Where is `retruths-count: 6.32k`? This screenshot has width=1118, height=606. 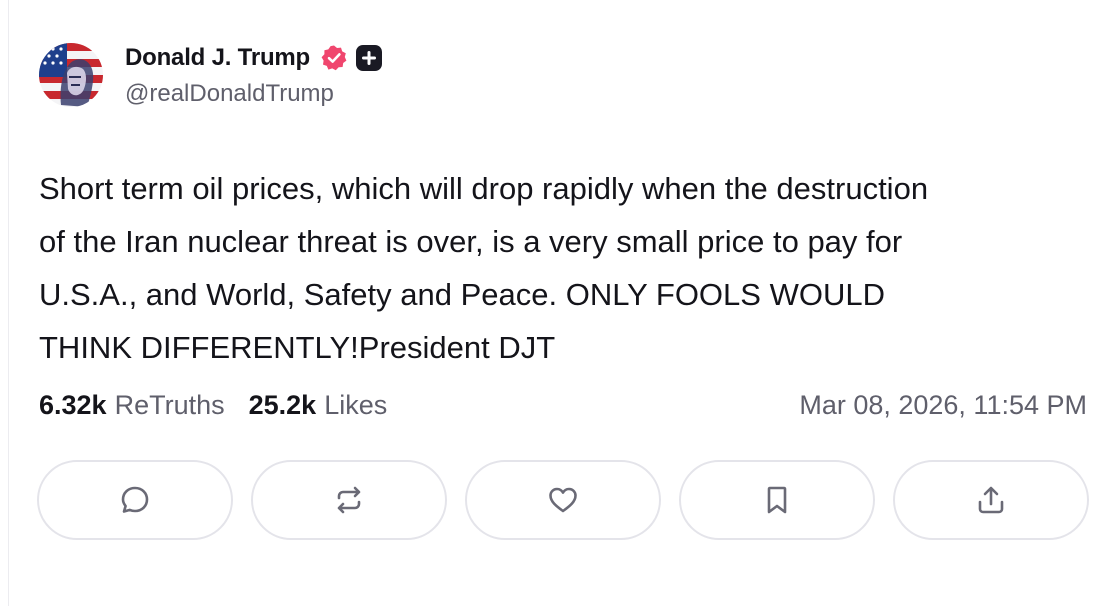 retruths-count: 6.32k is located at coordinates (73, 405).